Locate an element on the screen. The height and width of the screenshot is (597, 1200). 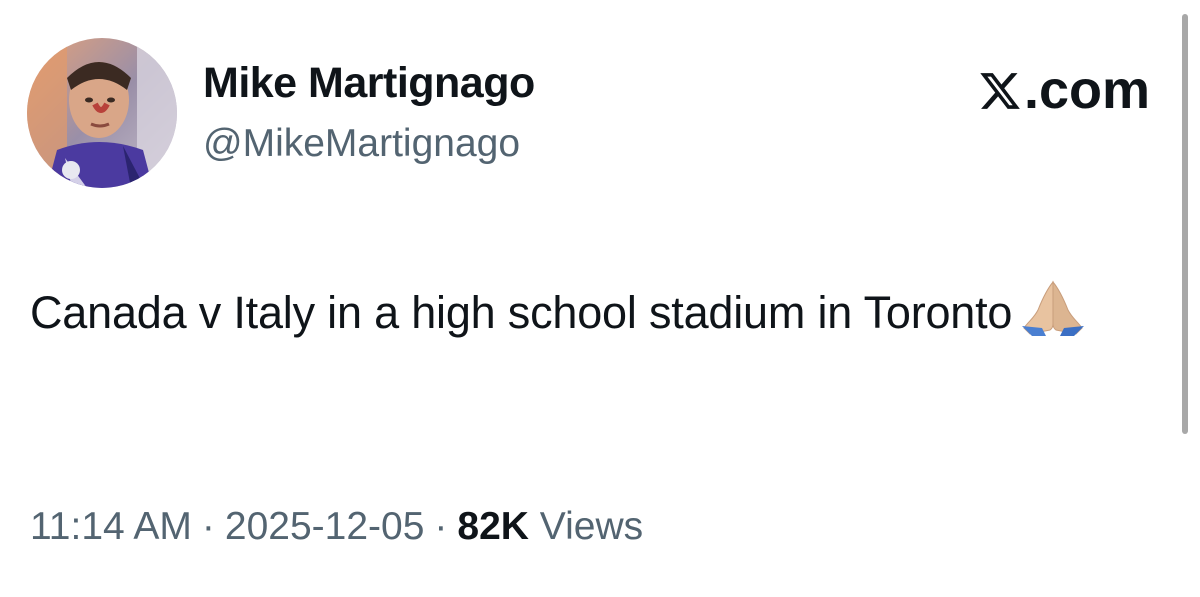
tweet-meta: 11:14 AM · 2025-12-05 · 82K Views is located at coordinates (336, 527).